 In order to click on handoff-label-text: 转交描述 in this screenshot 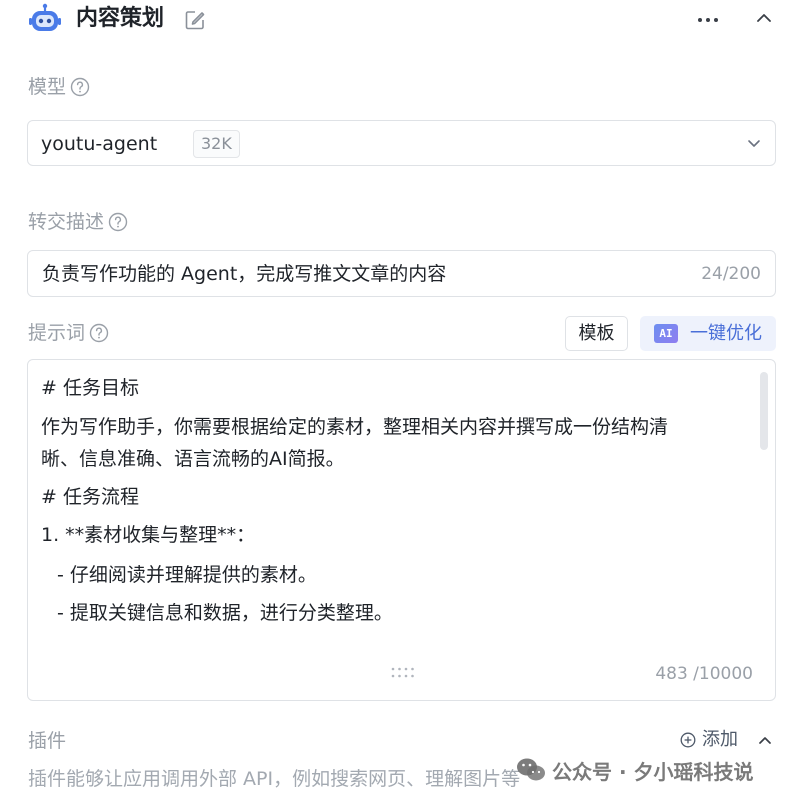, I will do `click(66, 222)`.